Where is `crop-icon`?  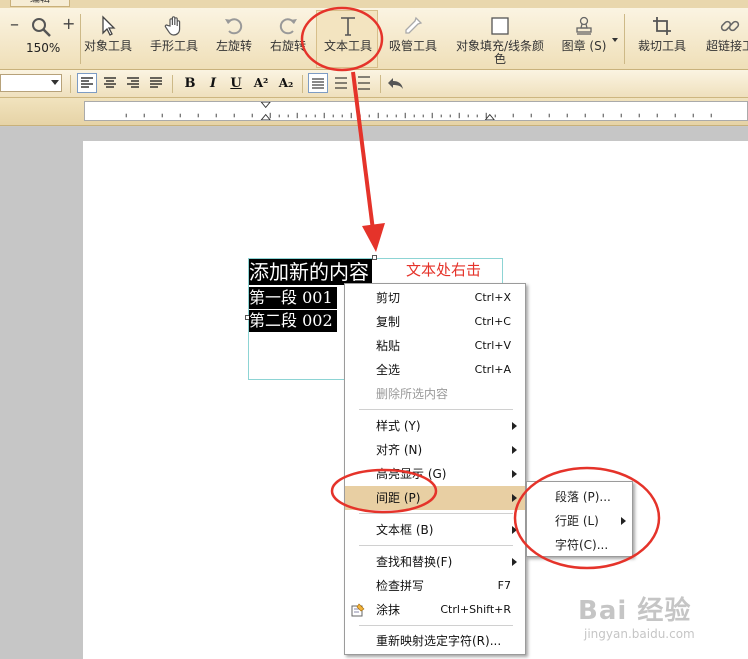 crop-icon is located at coordinates (662, 26).